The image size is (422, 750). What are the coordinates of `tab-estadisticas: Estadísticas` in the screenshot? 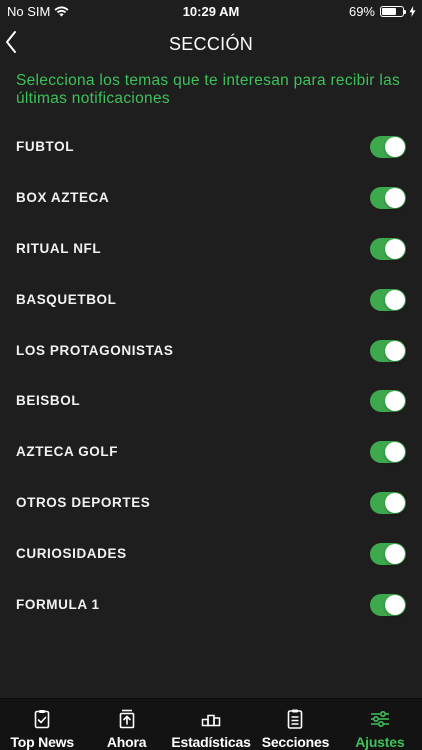 It's located at (211, 724).